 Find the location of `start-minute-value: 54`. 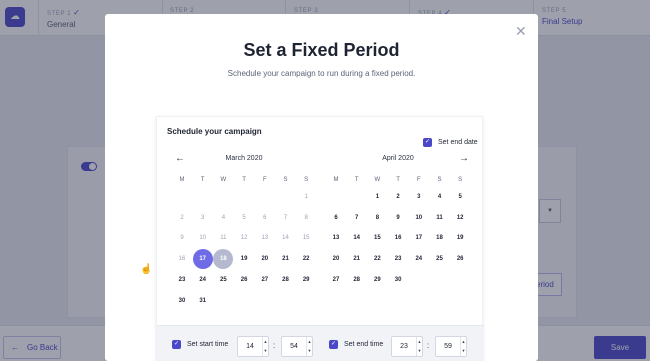

start-minute-value: 54 is located at coordinates (294, 346).